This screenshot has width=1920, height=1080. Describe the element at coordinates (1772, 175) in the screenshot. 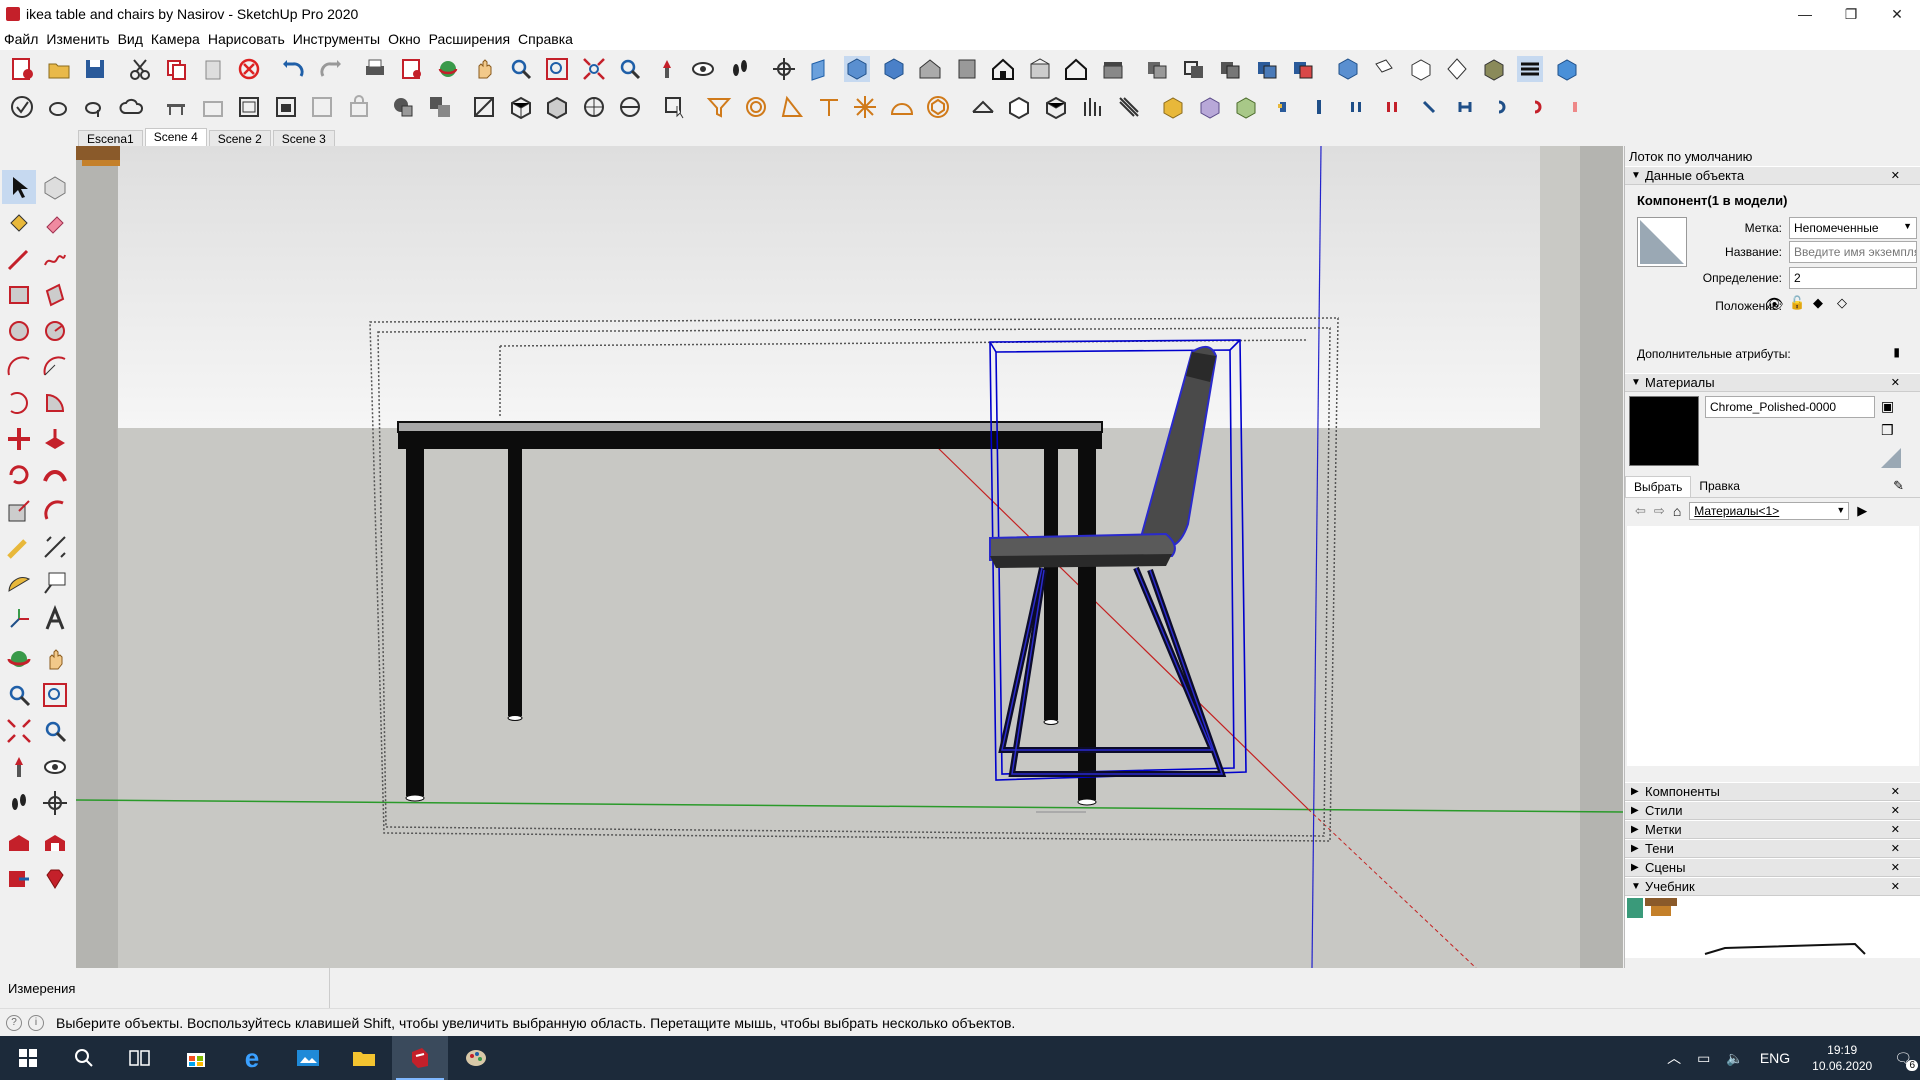

I see `entity-info-header: ▼ Данные объекта ✕` at that location.